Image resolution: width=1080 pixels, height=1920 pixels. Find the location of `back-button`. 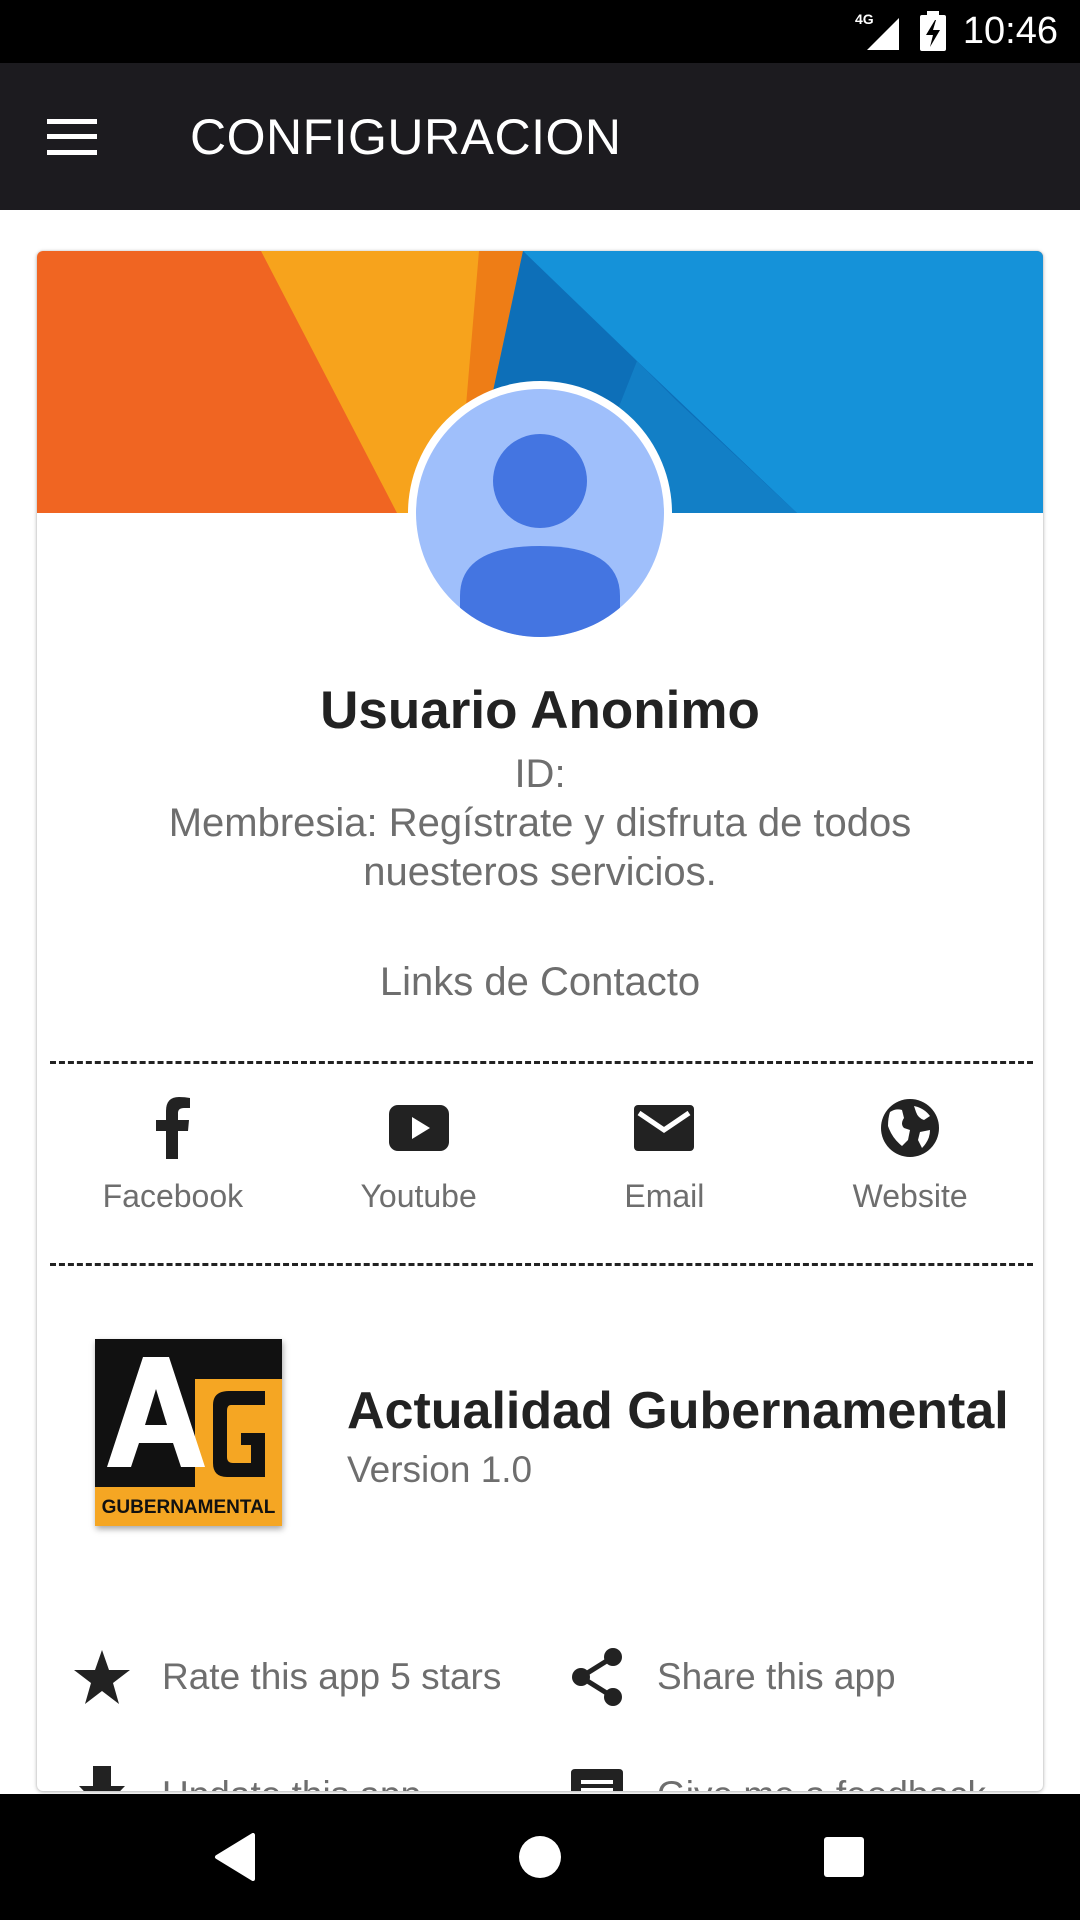

back-button is located at coordinates (235, 1857).